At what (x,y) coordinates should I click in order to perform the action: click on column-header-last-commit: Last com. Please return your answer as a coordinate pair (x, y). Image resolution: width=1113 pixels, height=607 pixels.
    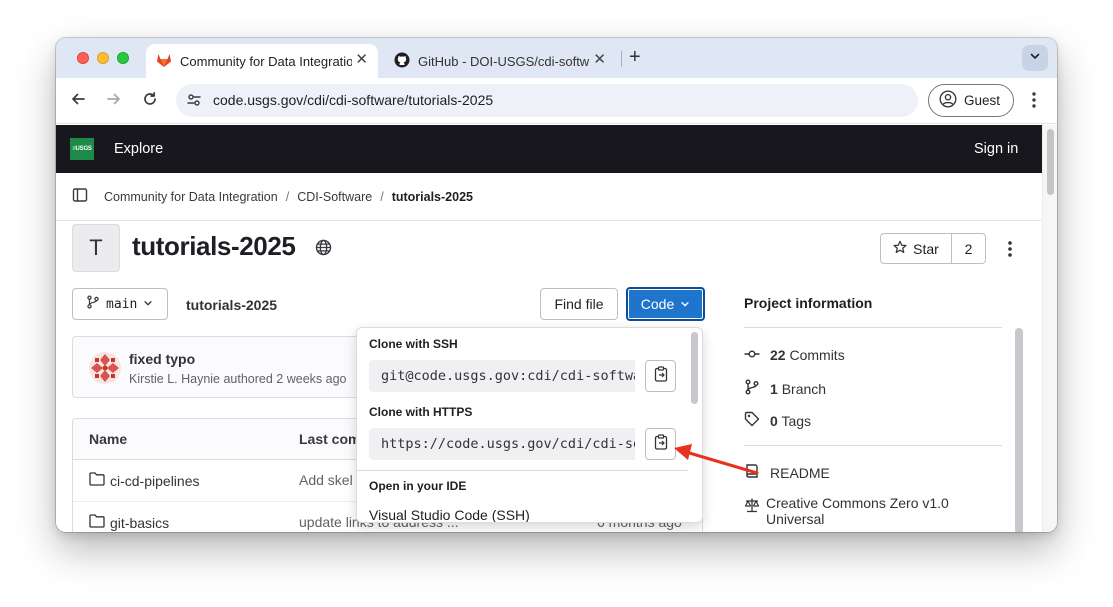
    Looking at the image, I should click on (330, 439).